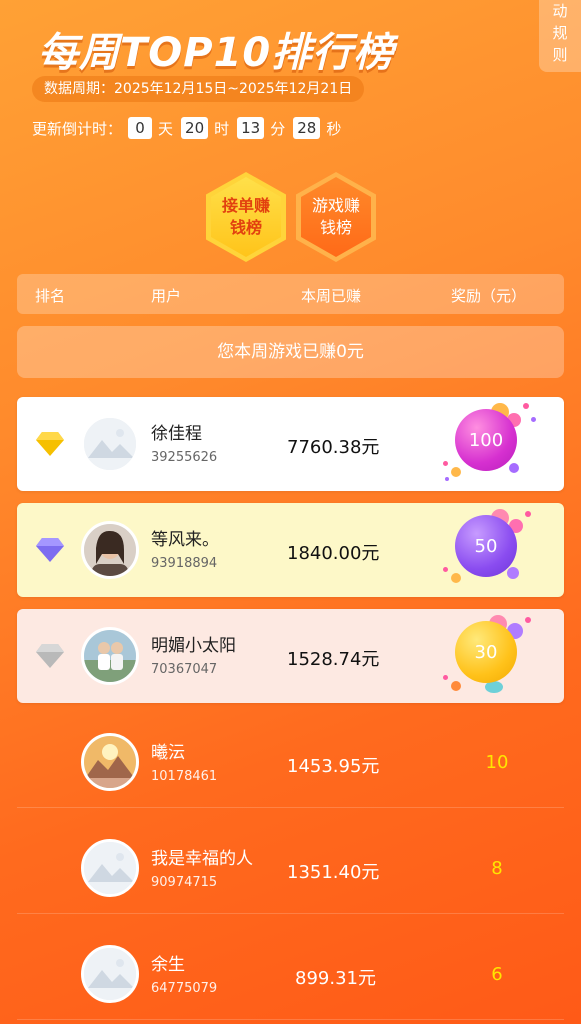 The width and height of the screenshot is (581, 1024). Describe the element at coordinates (497, 974) in the screenshot. I see `reward-amount: 6` at that location.